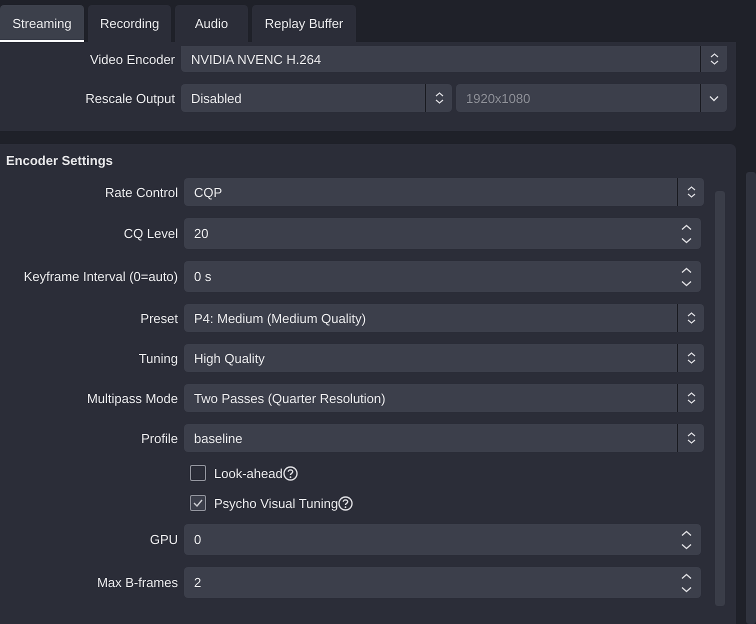 This screenshot has width=756, height=624. Describe the element at coordinates (444, 318) in the screenshot. I see `dropdown: P4: Medium (Medium Quality)` at that location.